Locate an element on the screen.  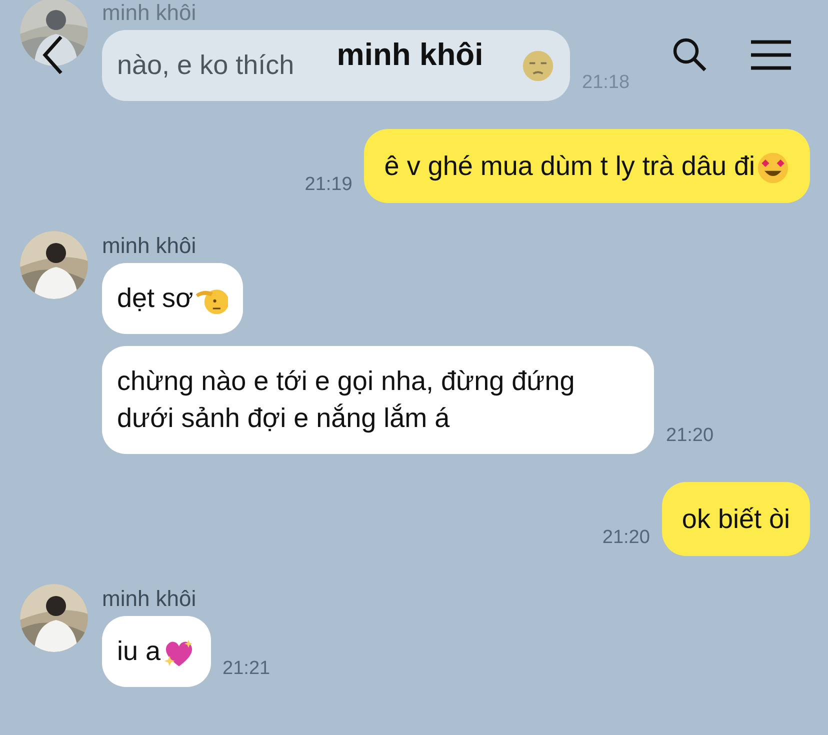
heart-eyes-emoji-icon is located at coordinates (773, 167).